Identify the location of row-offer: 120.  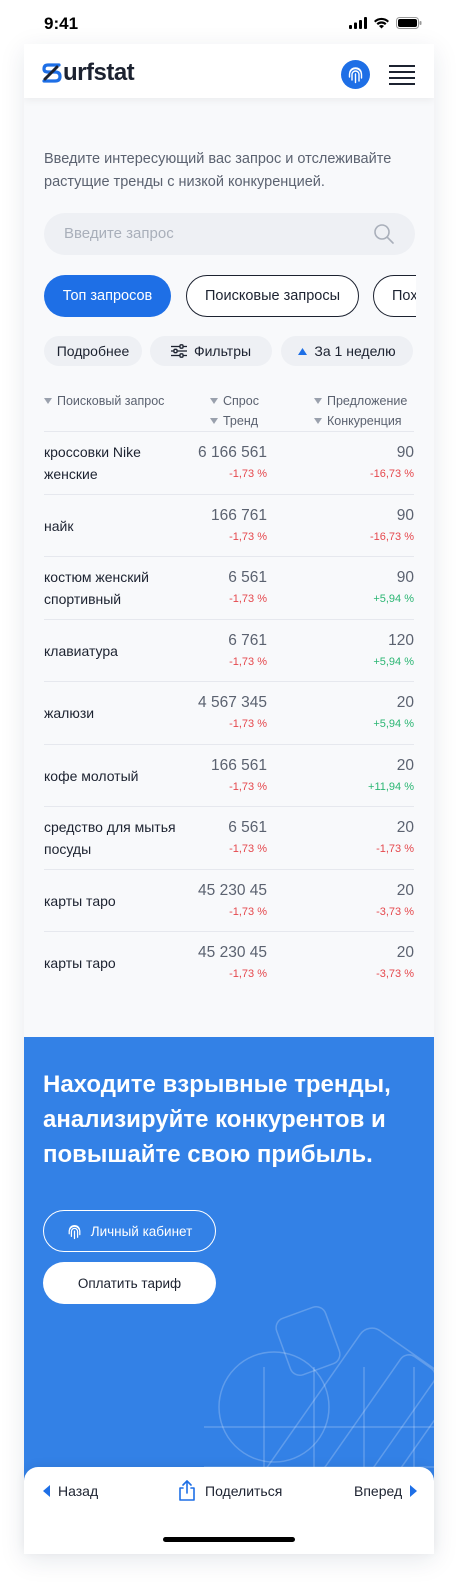
(401, 640).